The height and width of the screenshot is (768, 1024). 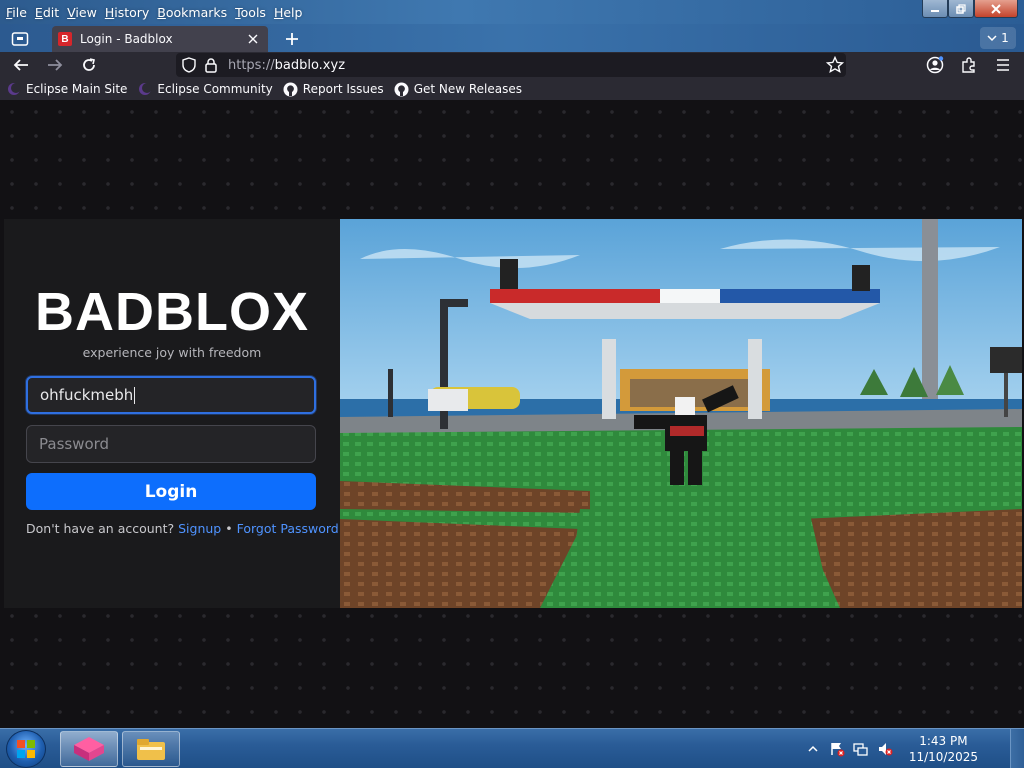 I want to click on hamburger-menu-icon, so click(x=1003, y=65).